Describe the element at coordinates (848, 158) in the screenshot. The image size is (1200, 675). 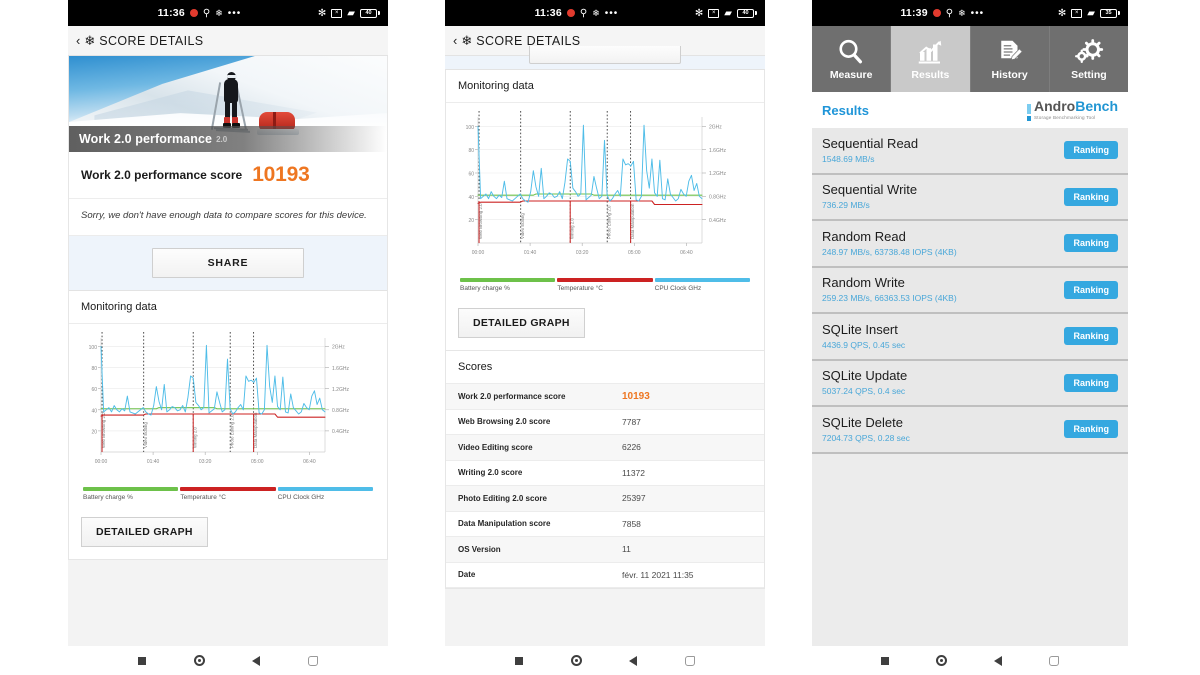
I see `result-detail: 1548.69 MB/s` at that location.